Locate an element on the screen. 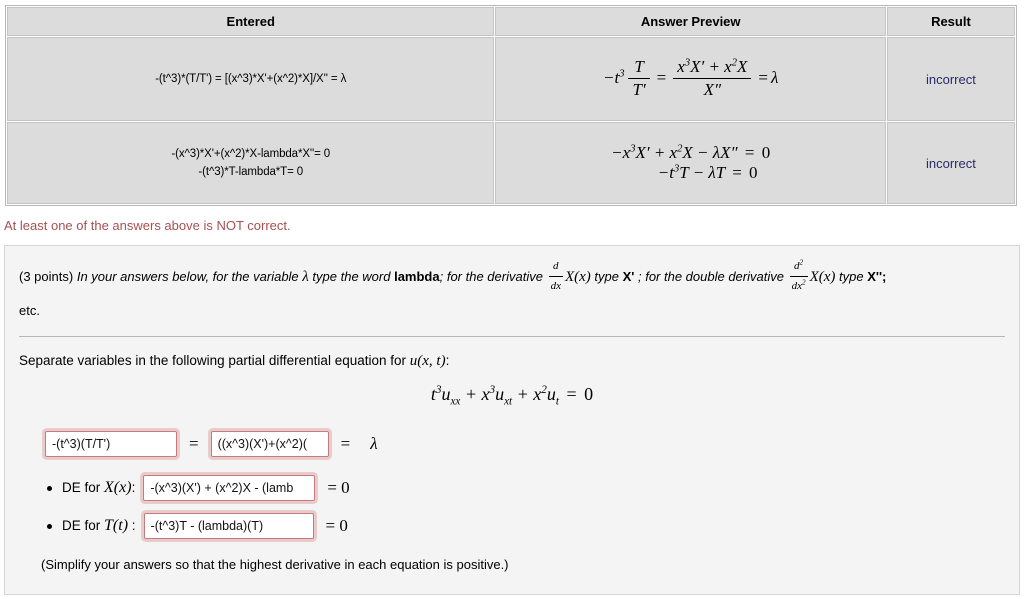 The height and width of the screenshot is (599, 1024). result-status-cell-2: incorrect is located at coordinates (950, 163).